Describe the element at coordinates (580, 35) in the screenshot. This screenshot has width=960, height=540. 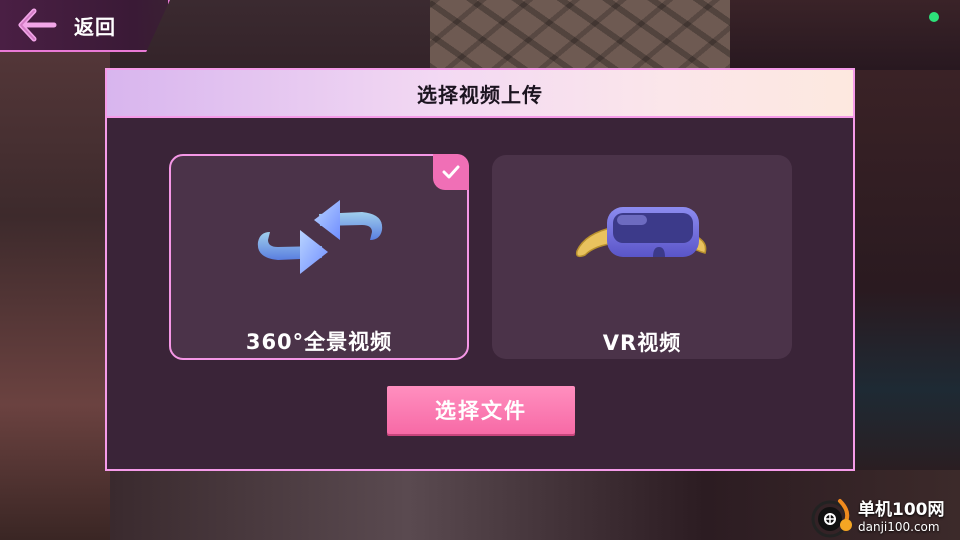
I see `background-stone-wall` at that location.